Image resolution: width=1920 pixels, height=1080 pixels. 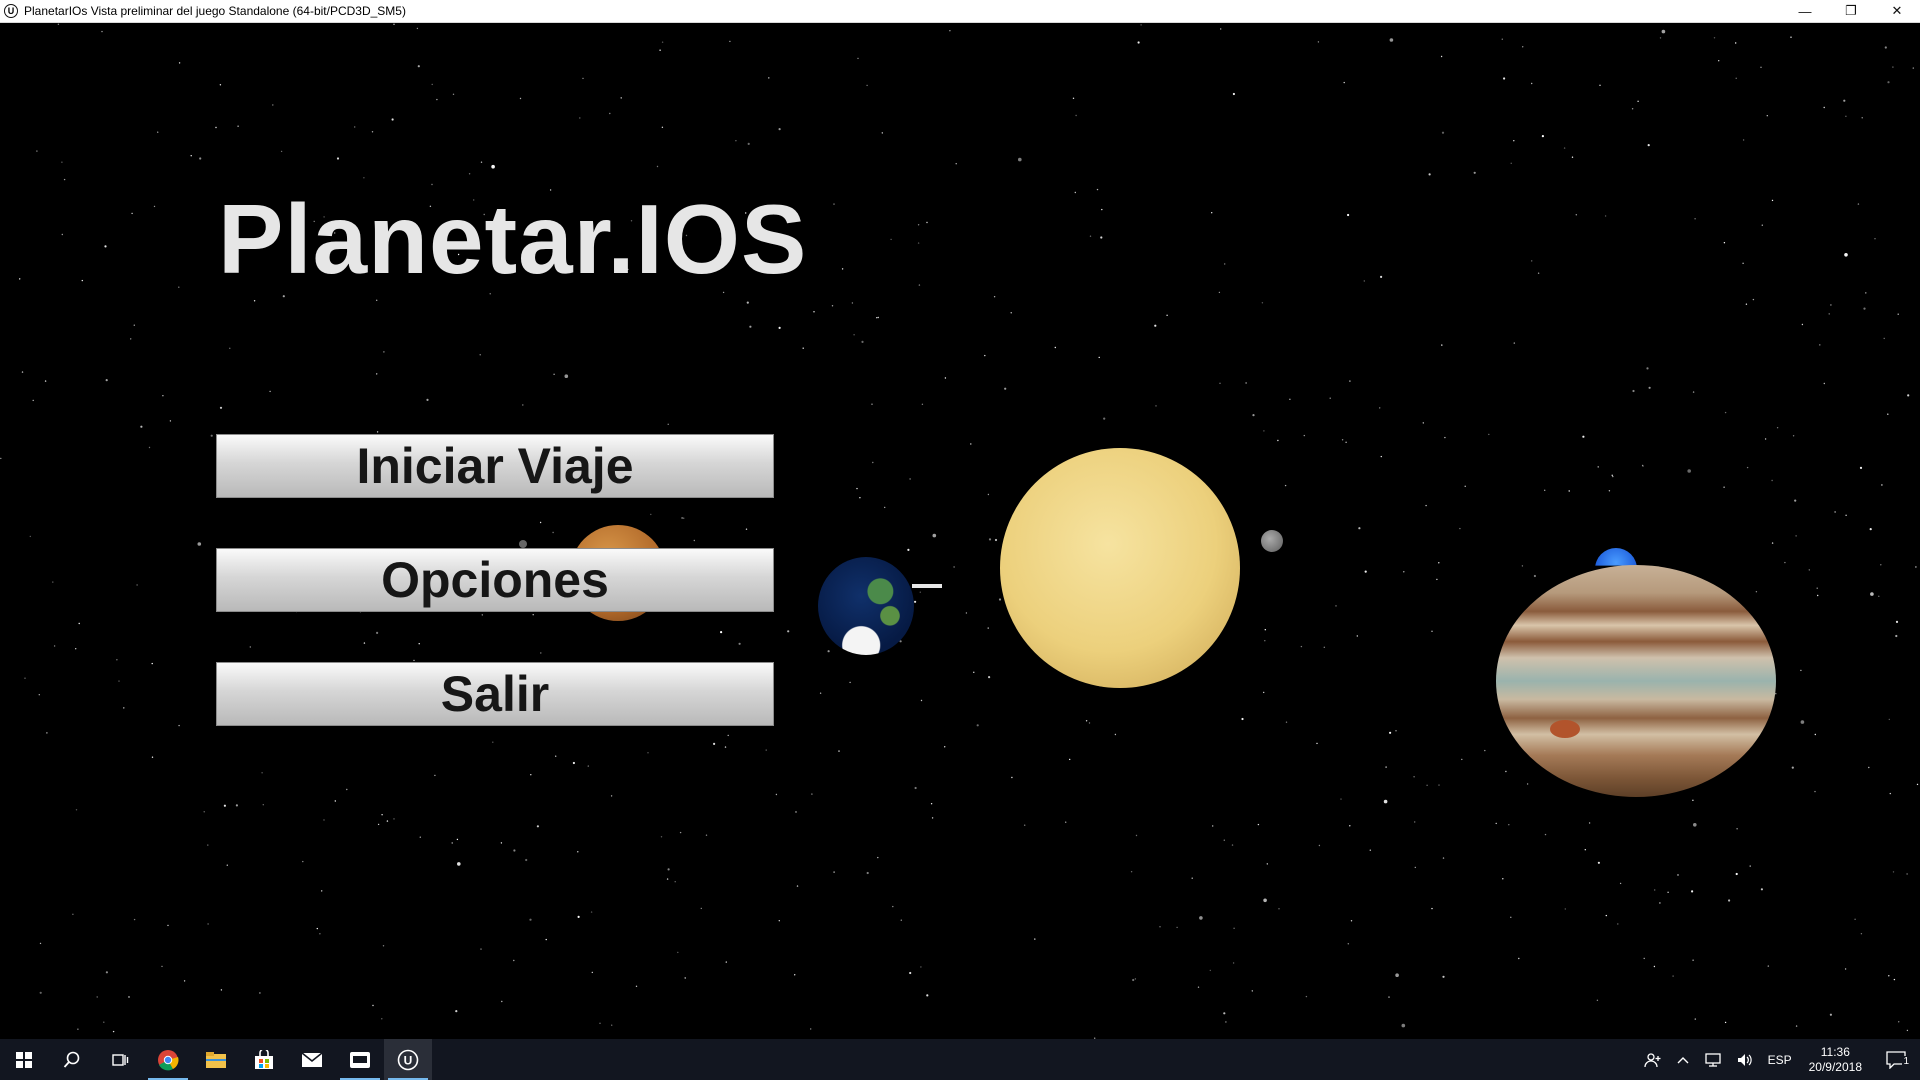 I want to click on file-explorer-icon, so click(x=216, y=1059).